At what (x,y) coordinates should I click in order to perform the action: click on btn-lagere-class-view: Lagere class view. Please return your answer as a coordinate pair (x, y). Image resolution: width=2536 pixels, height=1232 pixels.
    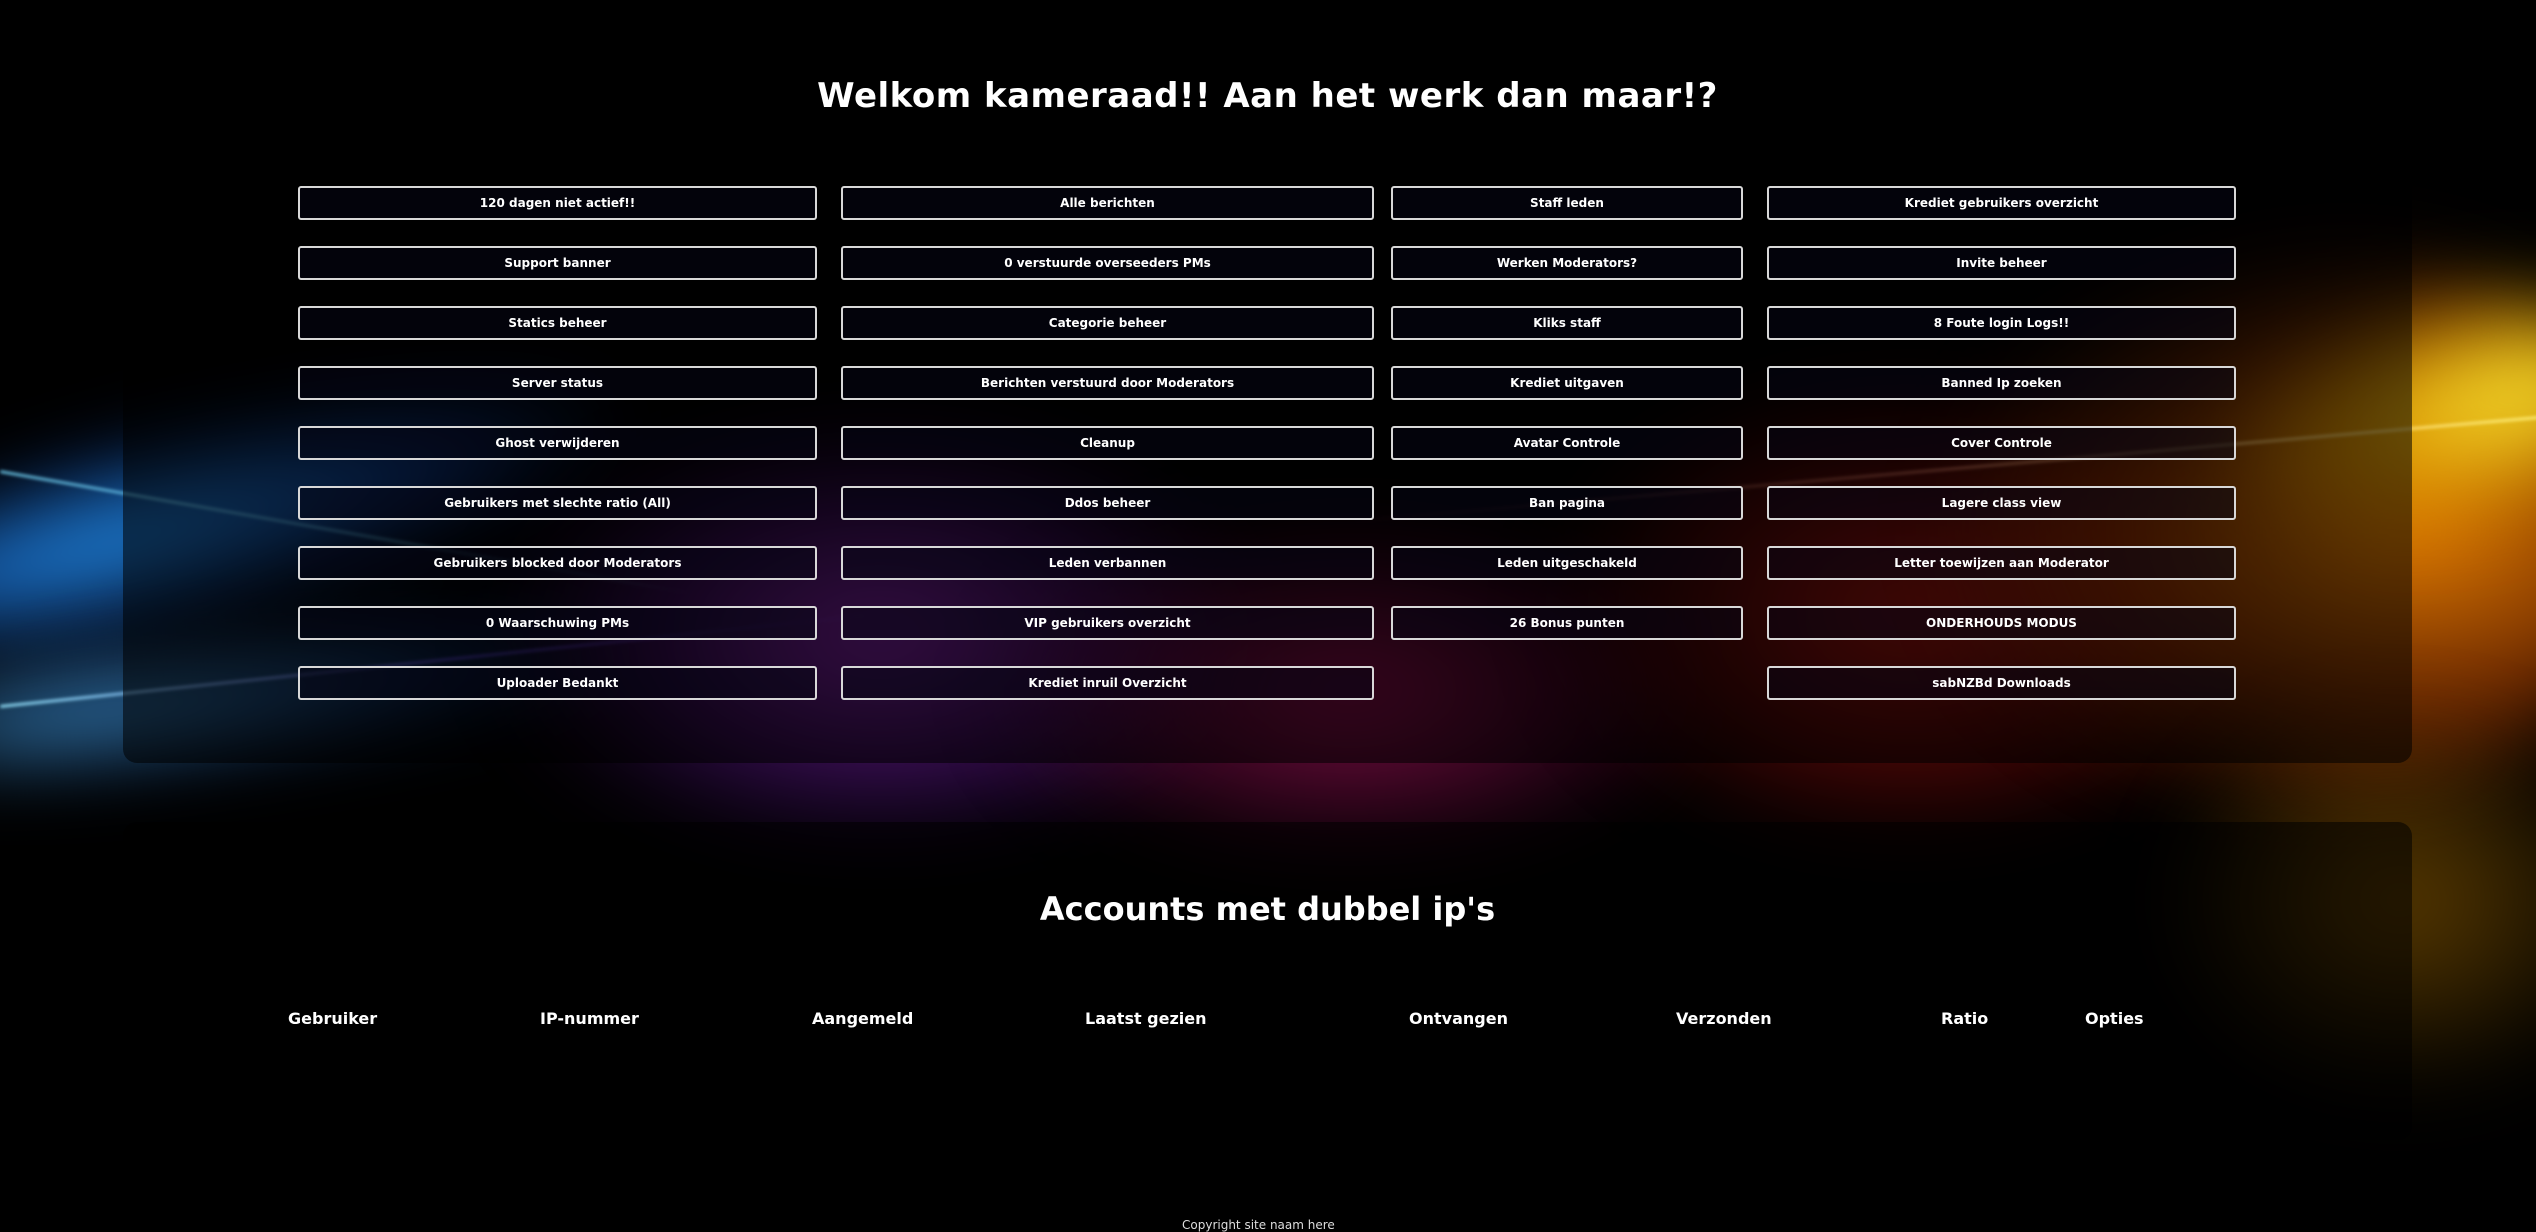
    Looking at the image, I should click on (2001, 503).